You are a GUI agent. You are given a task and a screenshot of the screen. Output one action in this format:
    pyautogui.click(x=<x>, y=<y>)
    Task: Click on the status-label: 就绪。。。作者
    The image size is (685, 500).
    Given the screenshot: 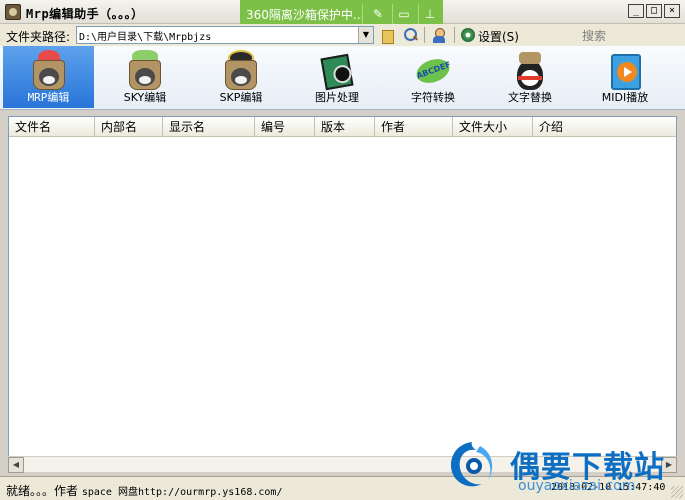 What is the action you would take?
    pyautogui.click(x=42, y=491)
    